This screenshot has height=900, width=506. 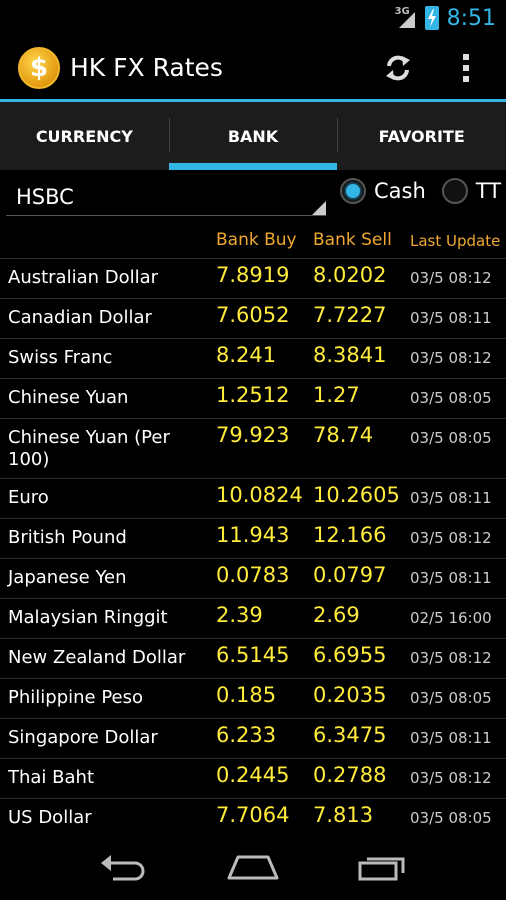 What do you see at coordinates (256, 240) in the screenshot?
I see `header-bank-buy: Bank Buy` at bounding box center [256, 240].